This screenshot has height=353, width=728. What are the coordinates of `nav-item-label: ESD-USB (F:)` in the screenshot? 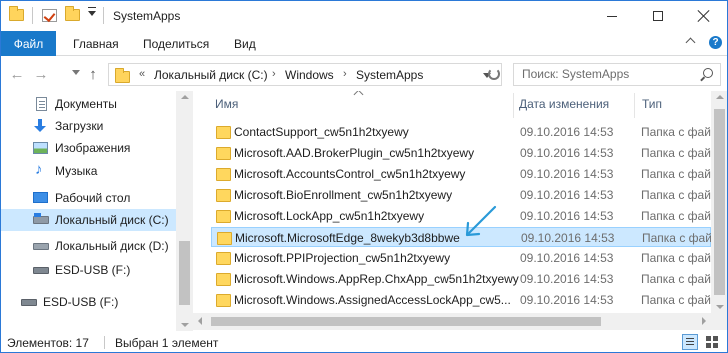 It's located at (81, 302).